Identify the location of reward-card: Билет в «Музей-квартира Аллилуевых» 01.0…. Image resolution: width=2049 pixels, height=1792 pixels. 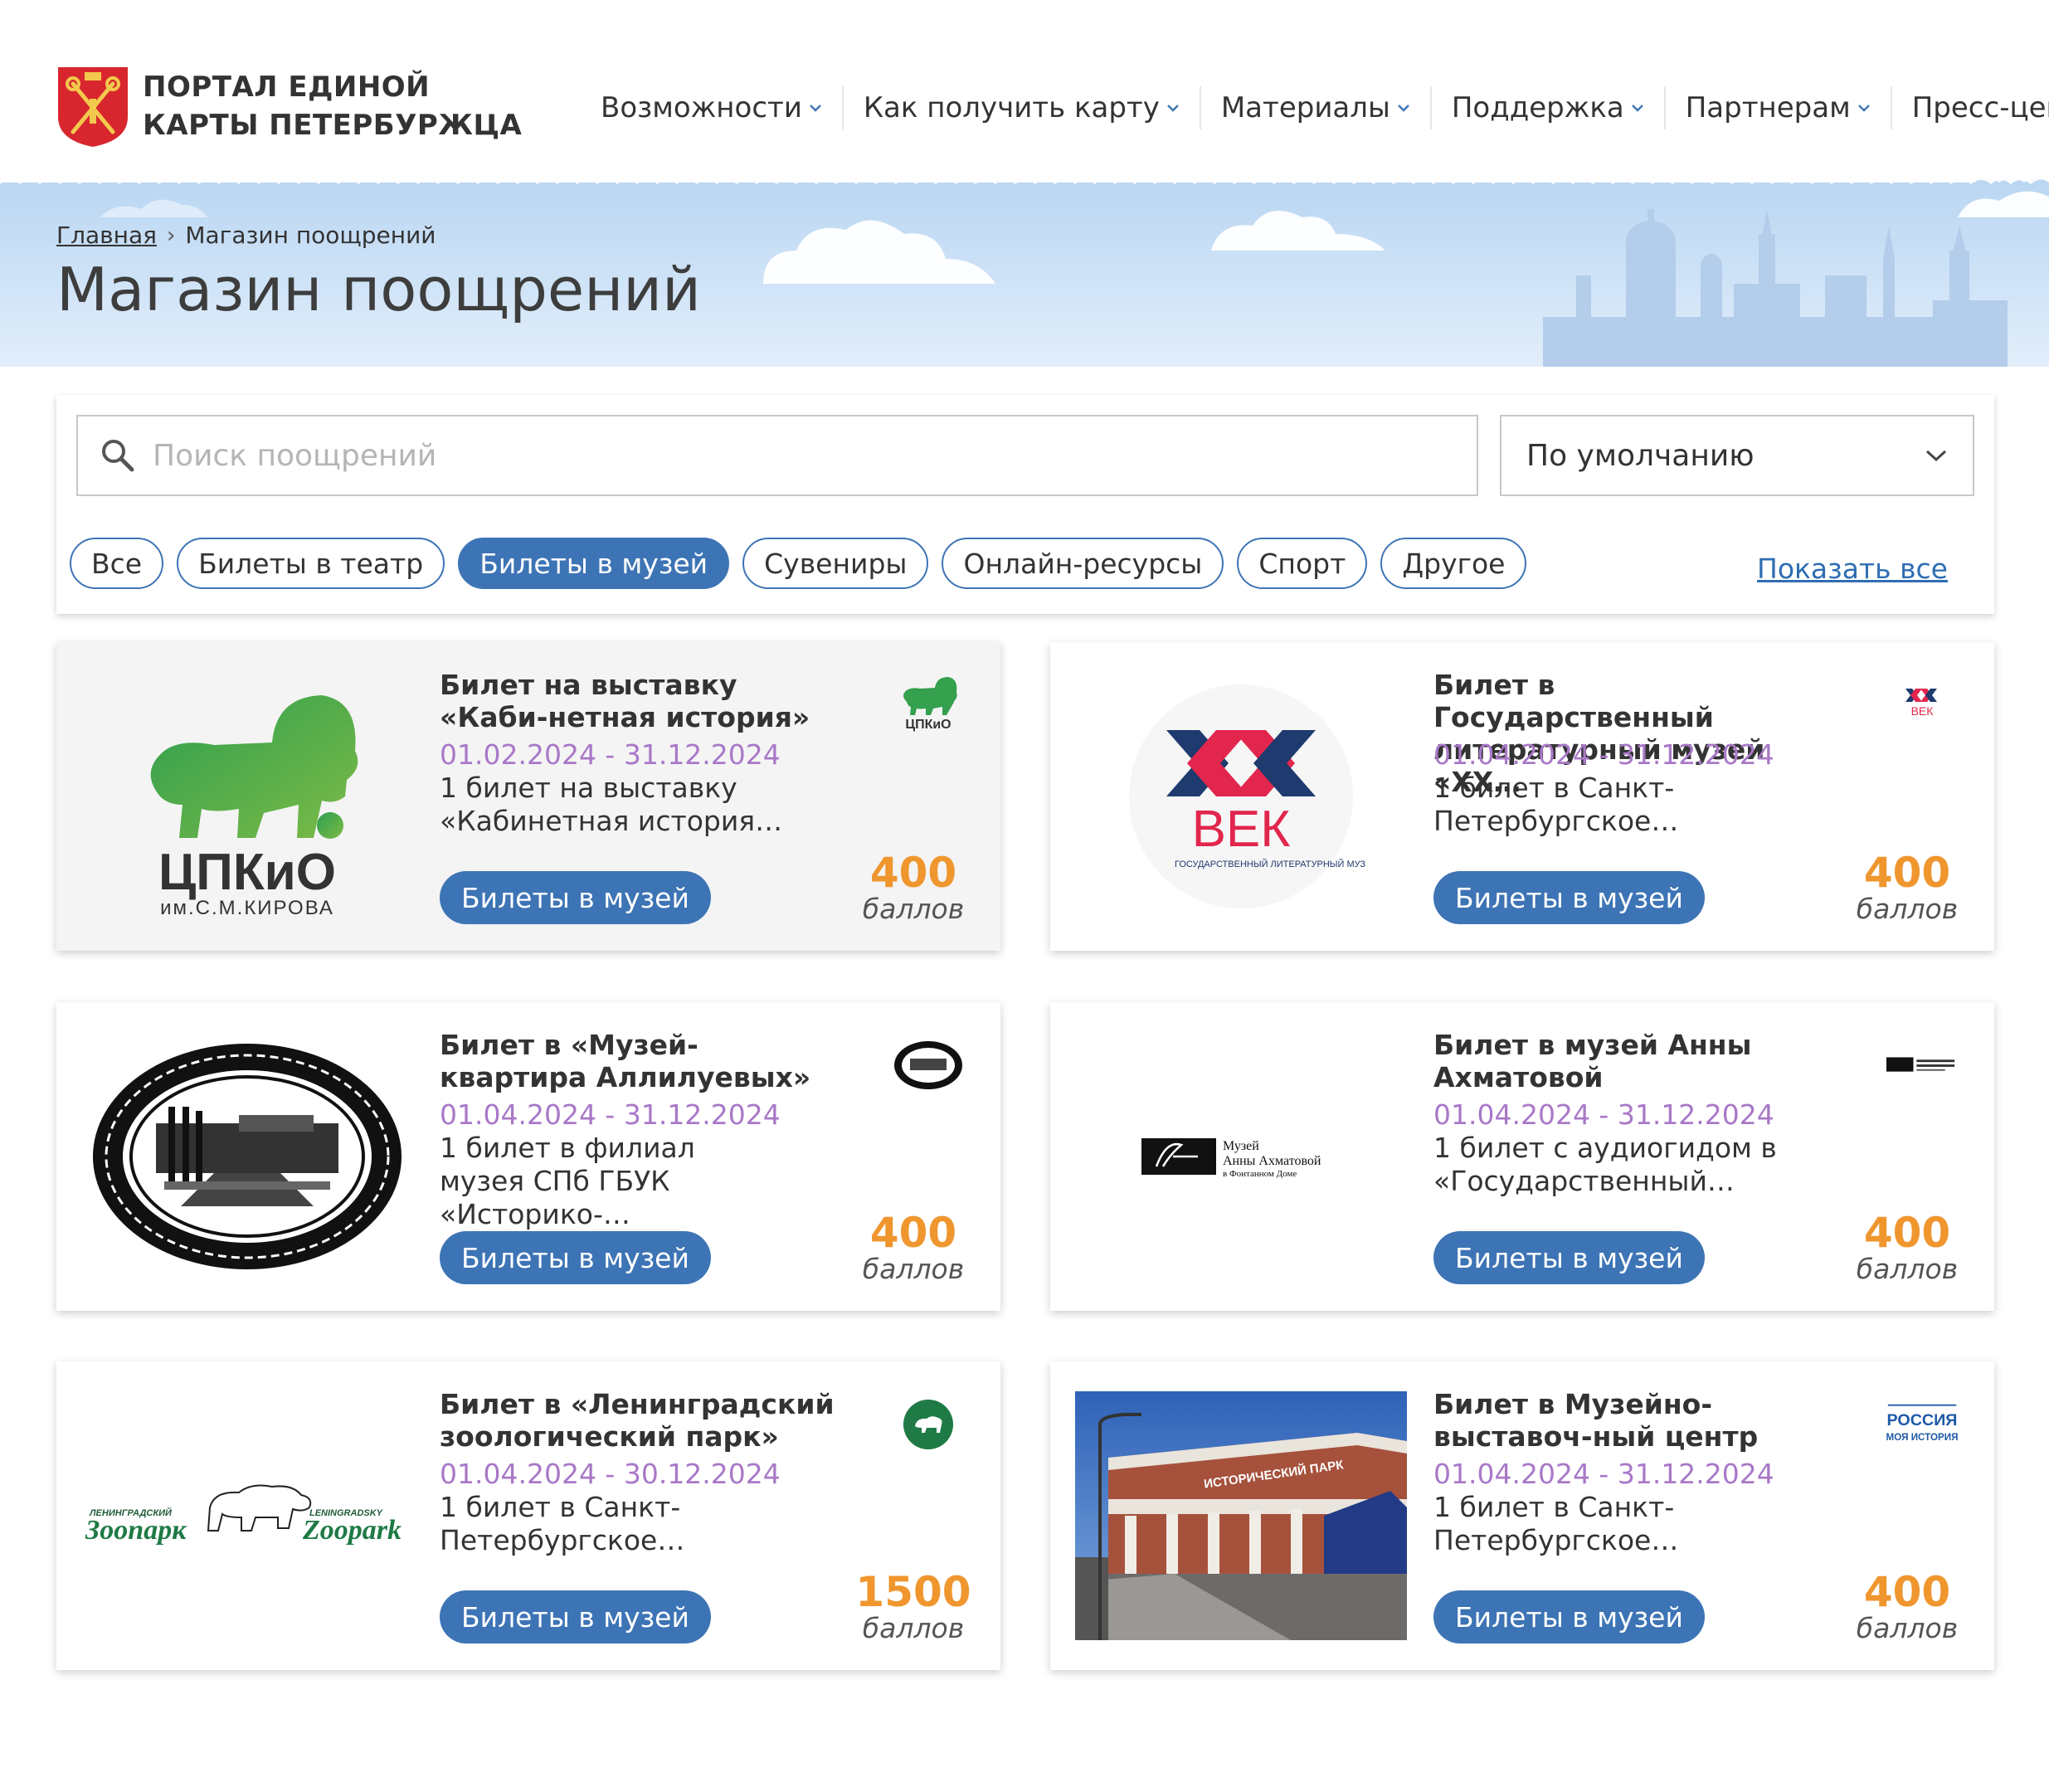
(528, 1156).